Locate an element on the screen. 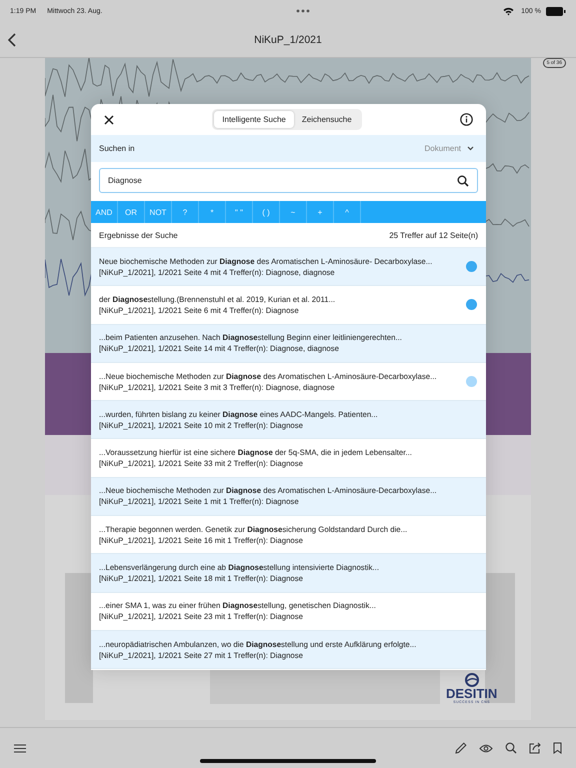  eye-icon is located at coordinates (486, 748).